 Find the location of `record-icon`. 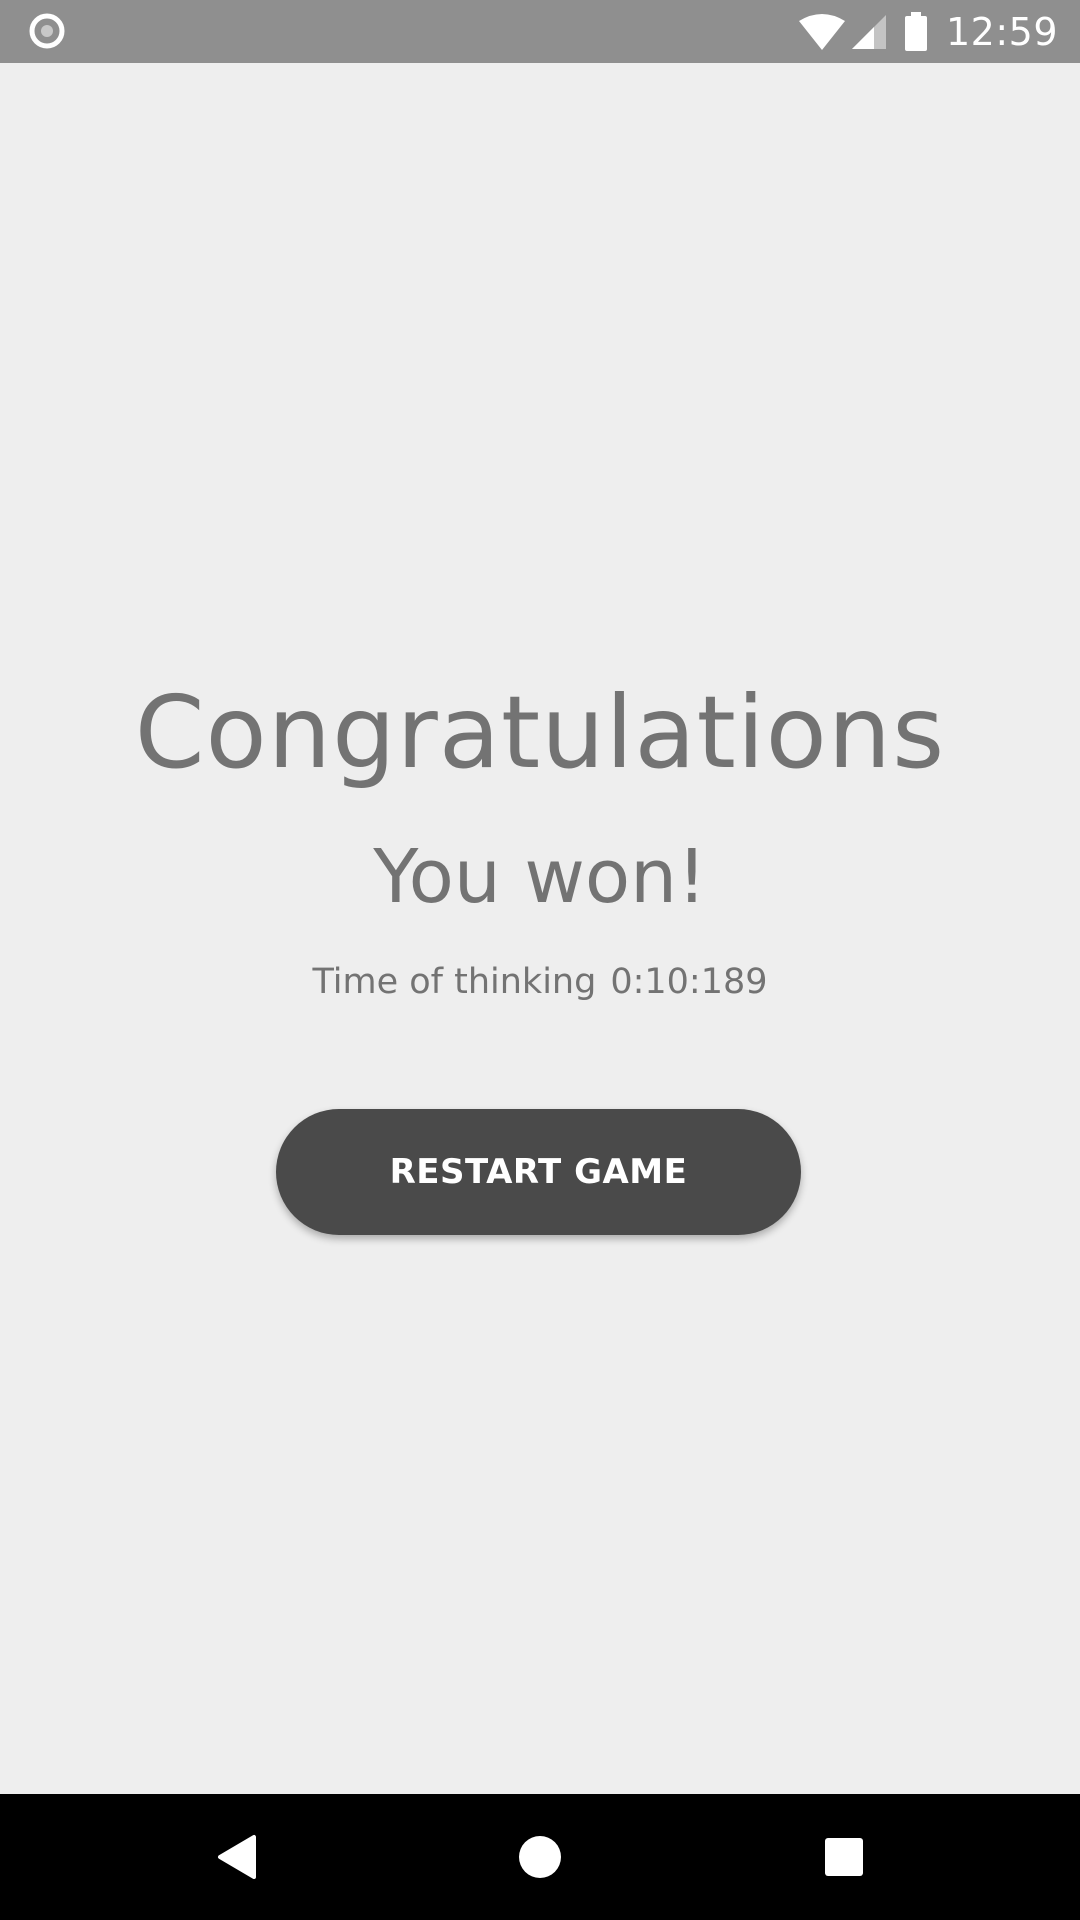

record-icon is located at coordinates (47, 31).